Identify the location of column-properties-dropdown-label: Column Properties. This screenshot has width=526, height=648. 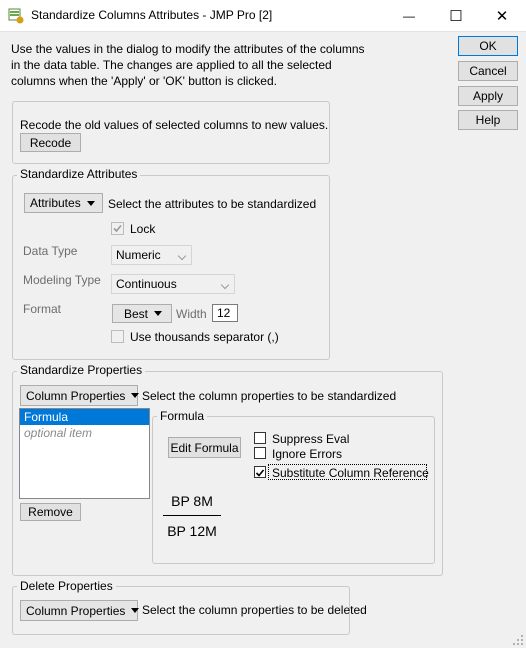
(76, 395).